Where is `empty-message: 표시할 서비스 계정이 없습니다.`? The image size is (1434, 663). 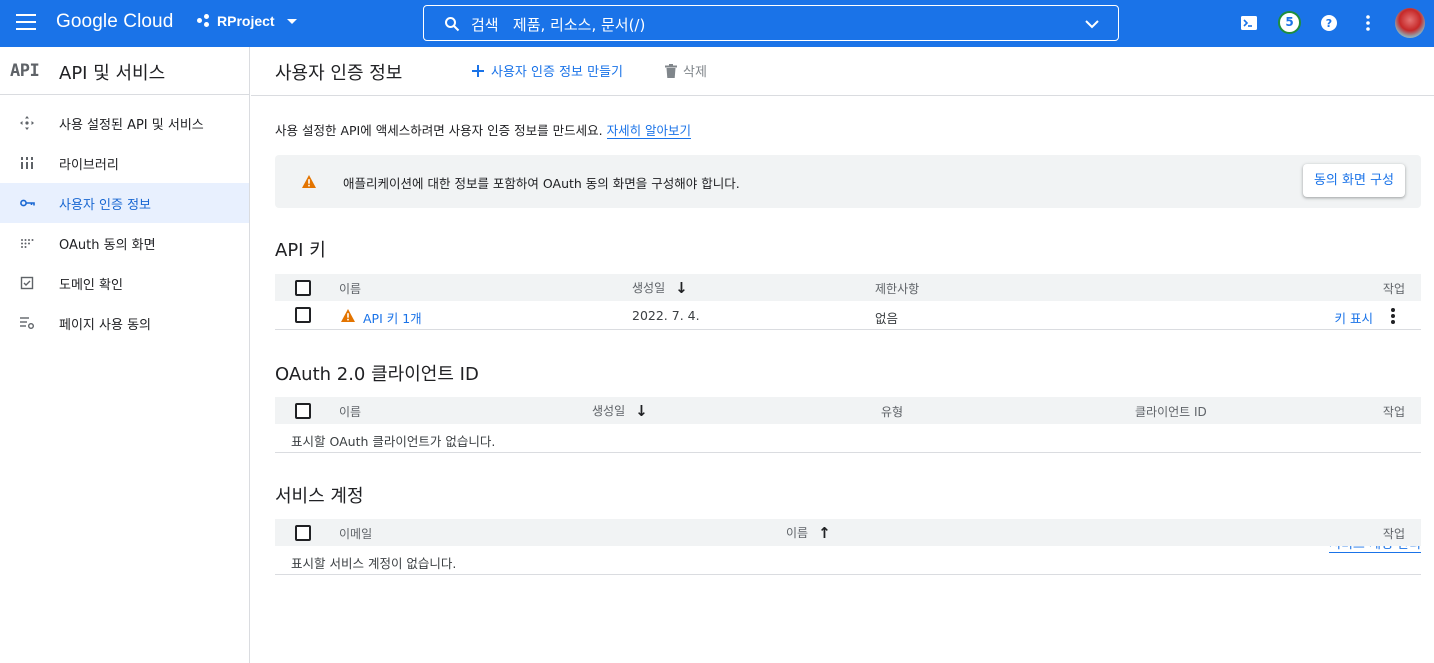
empty-message: 표시할 서비스 계정이 없습니다. is located at coordinates (374, 563).